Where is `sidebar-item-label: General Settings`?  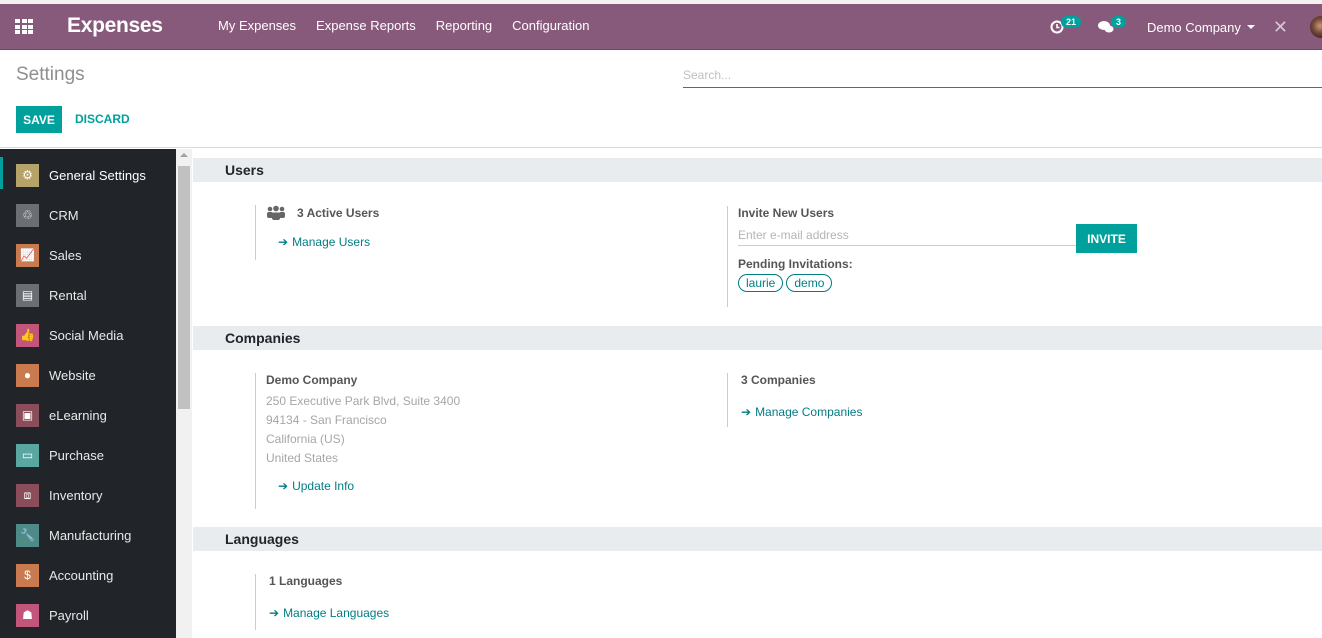
sidebar-item-label: General Settings is located at coordinates (97, 175).